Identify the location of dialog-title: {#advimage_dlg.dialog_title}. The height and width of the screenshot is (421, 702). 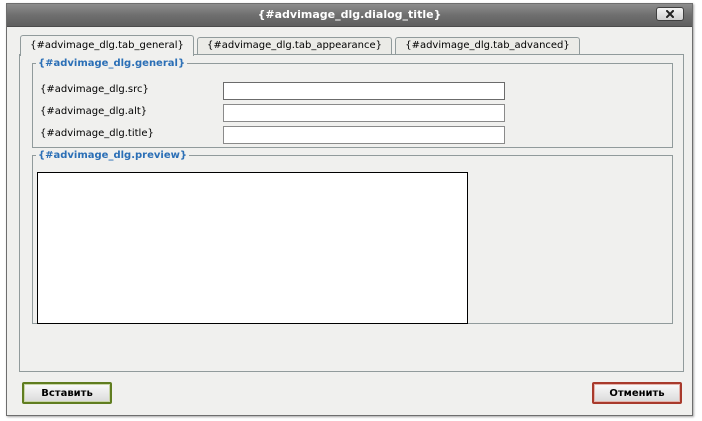
(349, 14).